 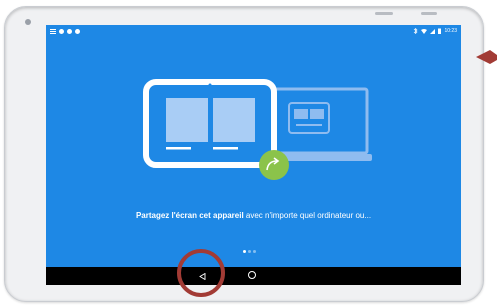 I want to click on share-arrow-icon, so click(x=274, y=165).